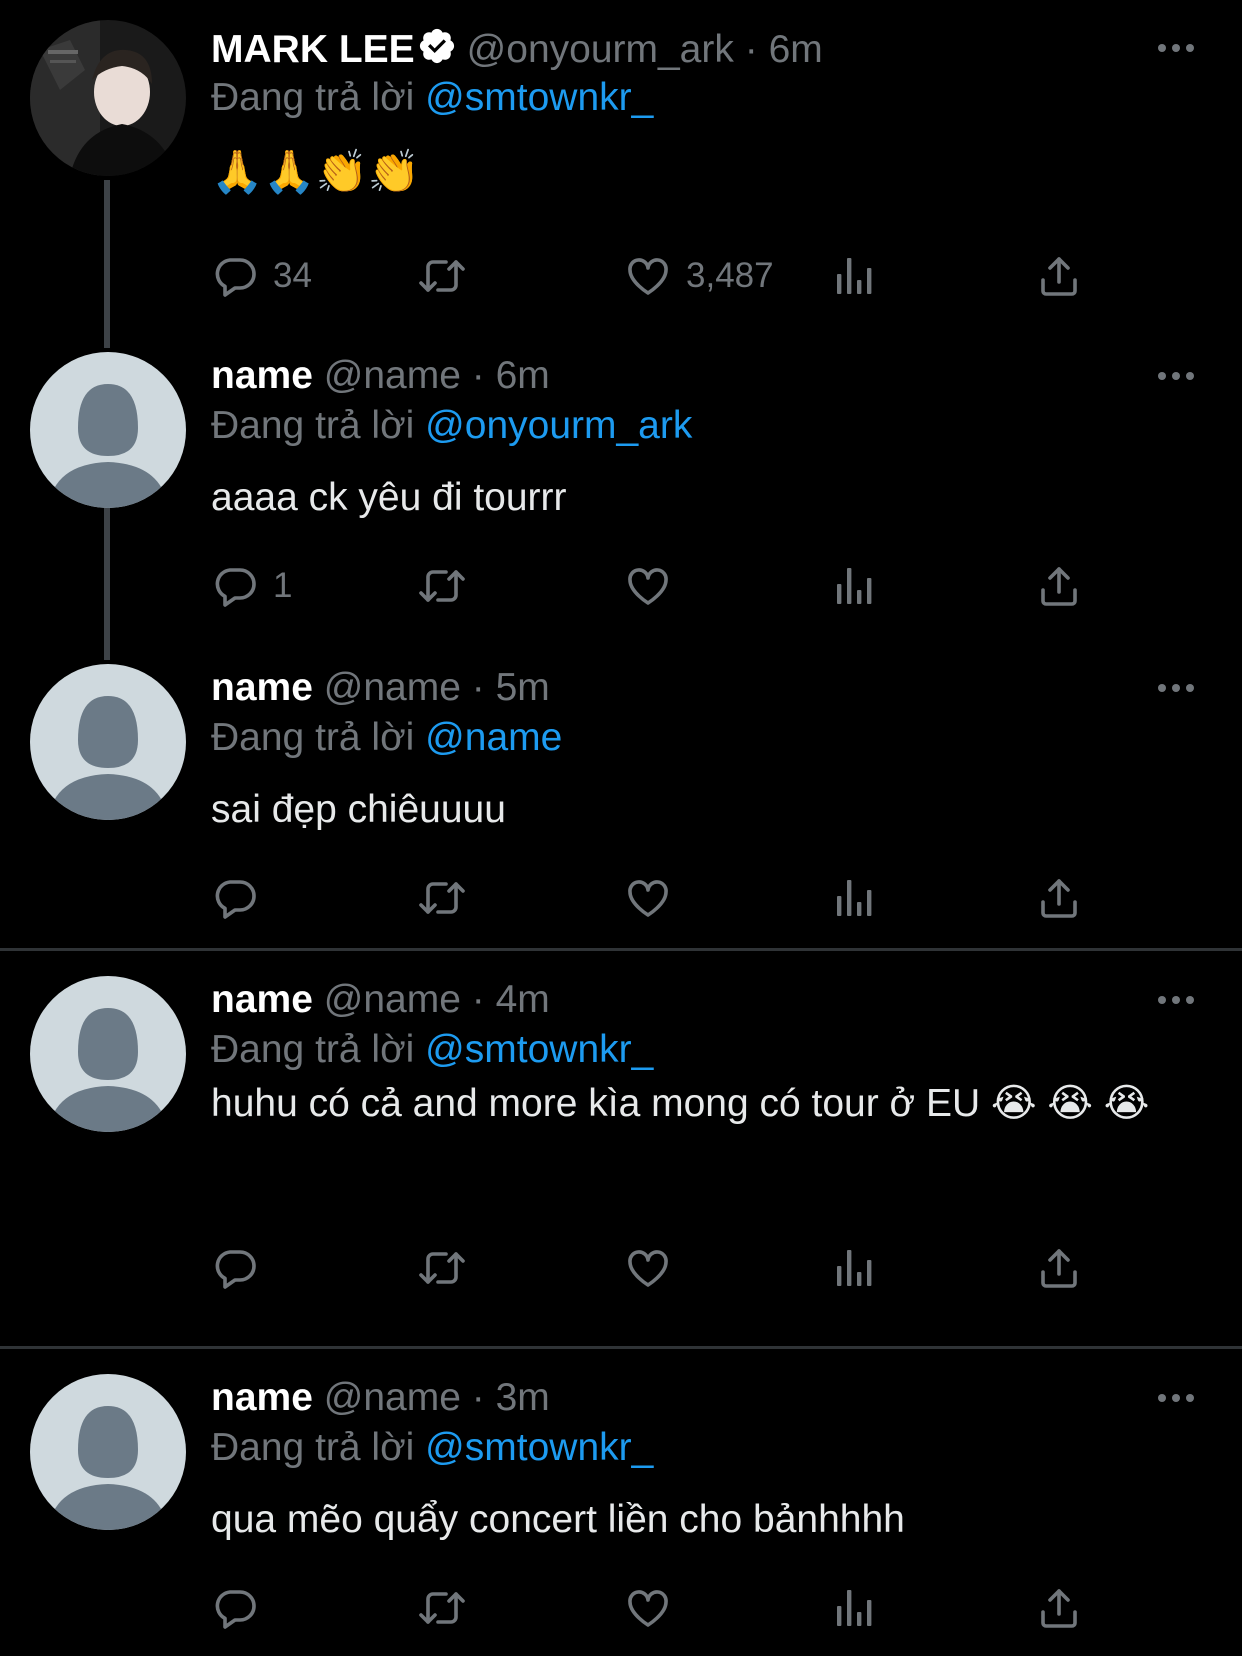  What do you see at coordinates (251, 586) in the screenshot?
I see `reply-button: 1` at bounding box center [251, 586].